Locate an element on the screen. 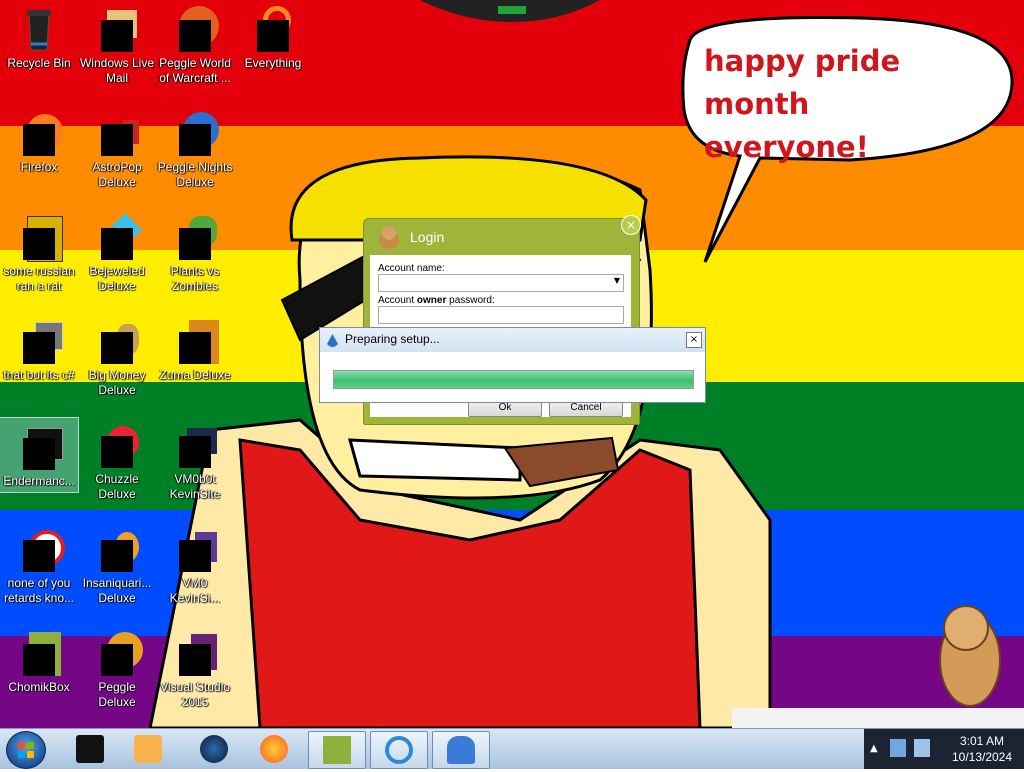 The height and width of the screenshot is (772, 1024). desktop-icon-that-but-csharp: that but its c# is located at coordinates (39, 347).